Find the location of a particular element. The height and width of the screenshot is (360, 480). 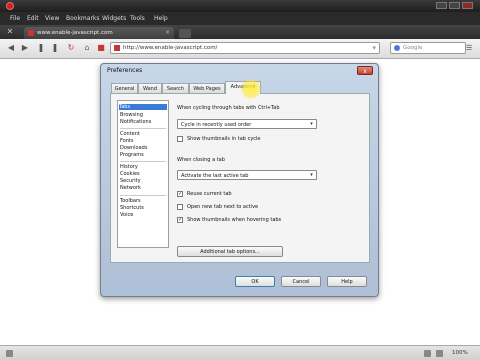

cycling-select: Cycle in recently used order ▾ is located at coordinates (247, 124).